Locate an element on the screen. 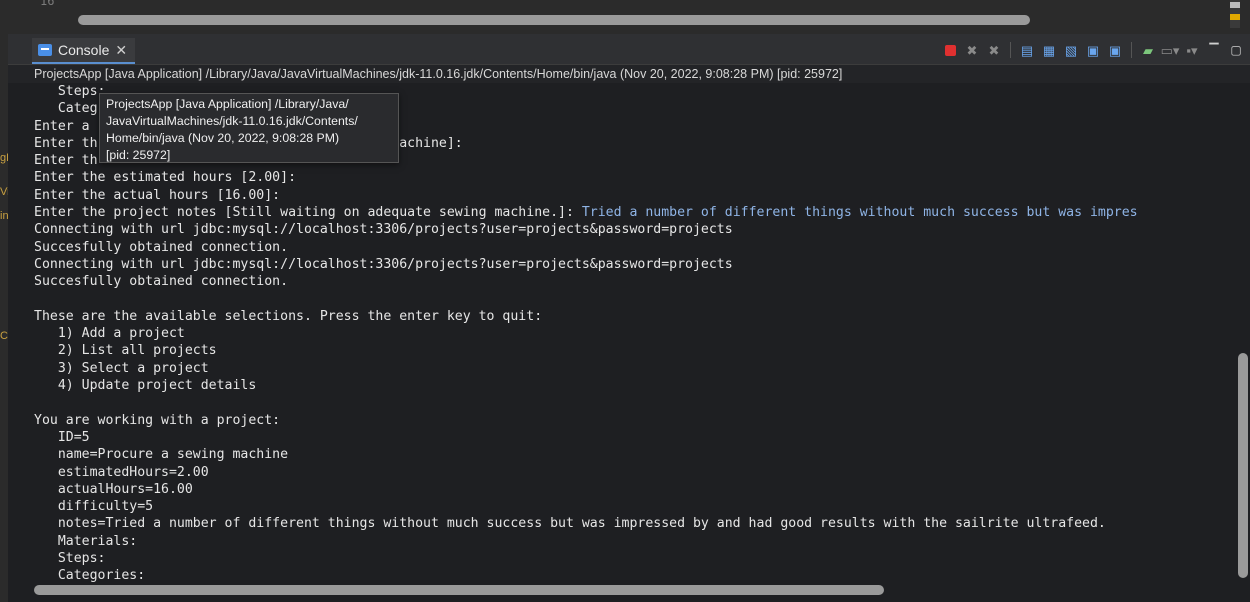  open-console-icon: ▪▾ is located at coordinates (1192, 50).